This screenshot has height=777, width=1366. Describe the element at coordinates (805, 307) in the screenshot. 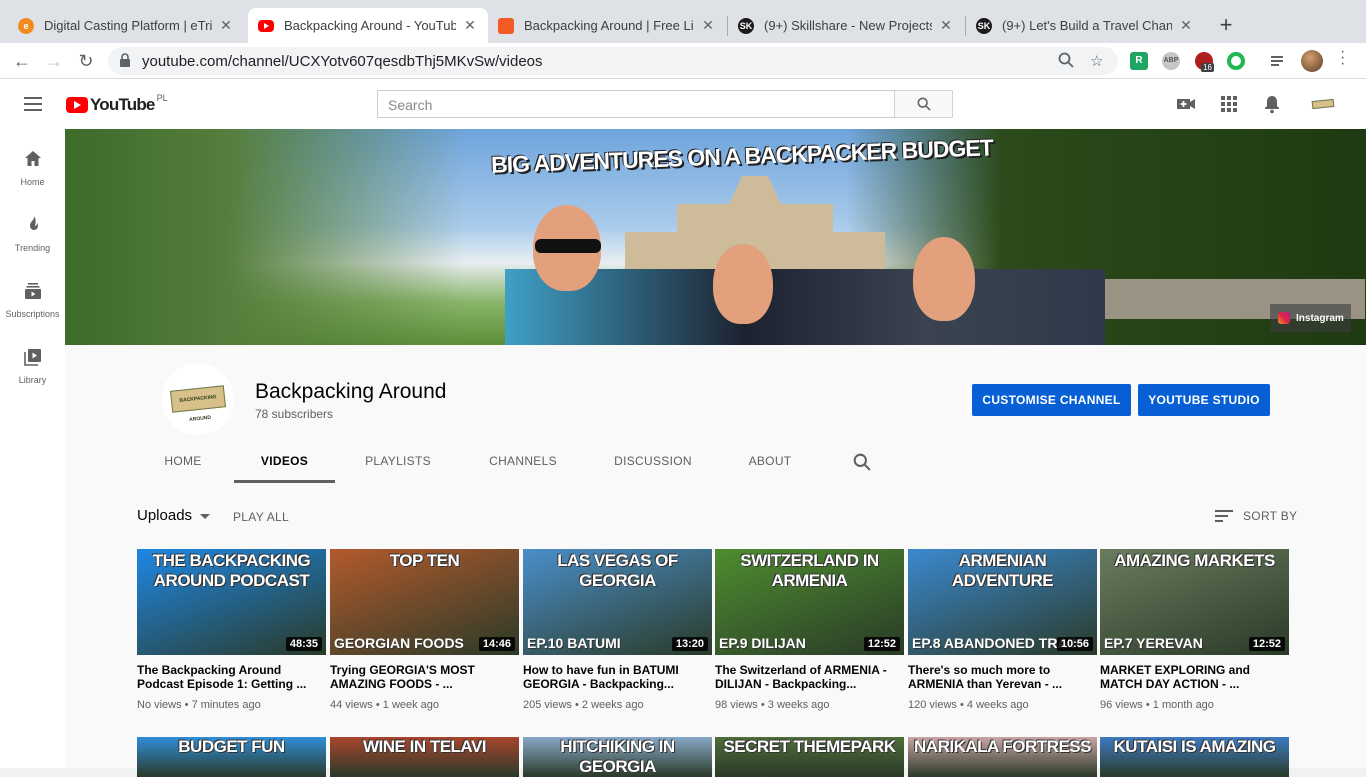

I see `banner-people` at that location.